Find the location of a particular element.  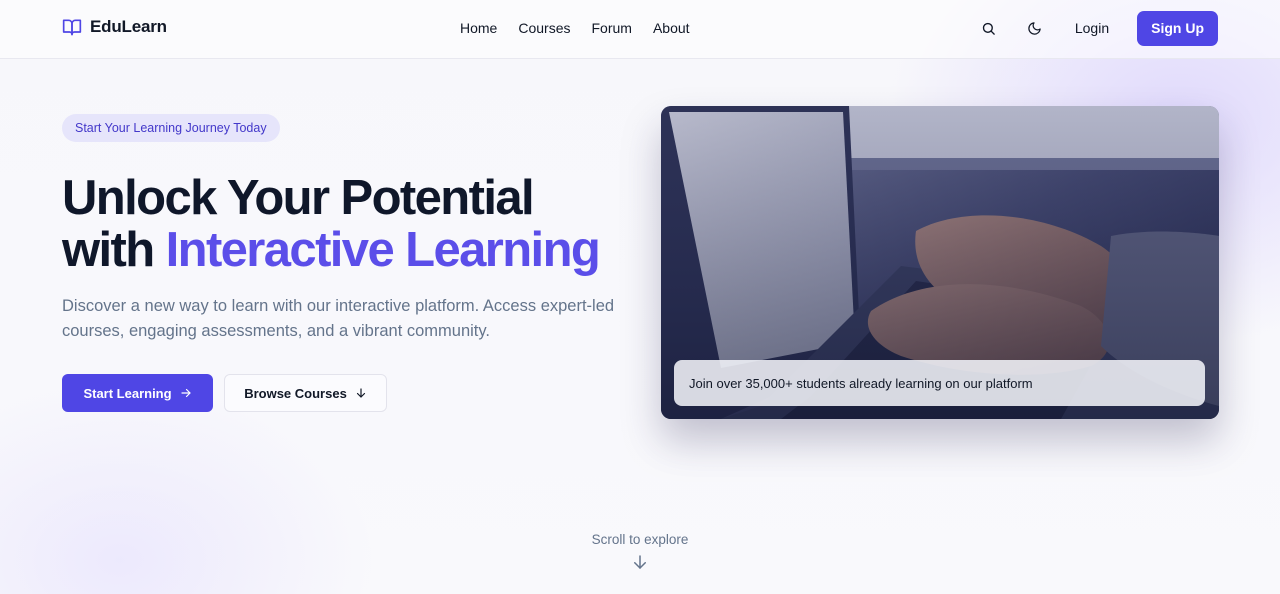

brand-name: EduLearn is located at coordinates (128, 26).